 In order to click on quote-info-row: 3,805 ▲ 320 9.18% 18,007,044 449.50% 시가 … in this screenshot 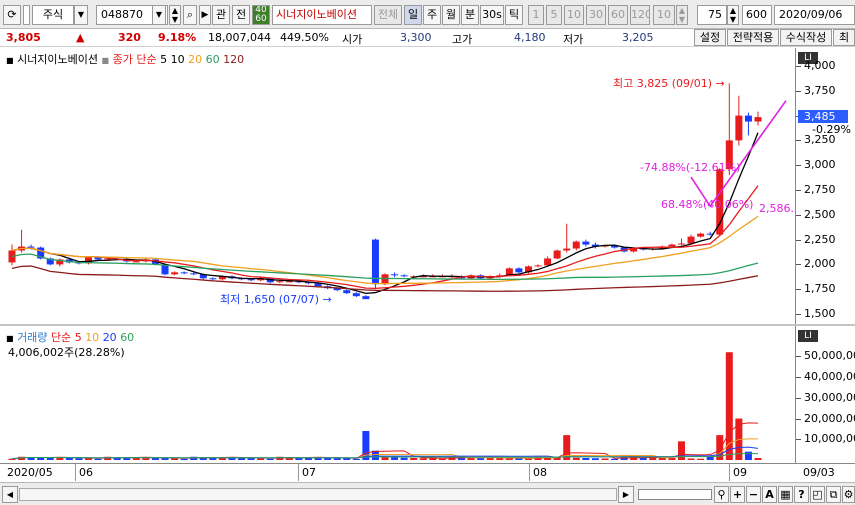, I will do `click(427, 38)`.